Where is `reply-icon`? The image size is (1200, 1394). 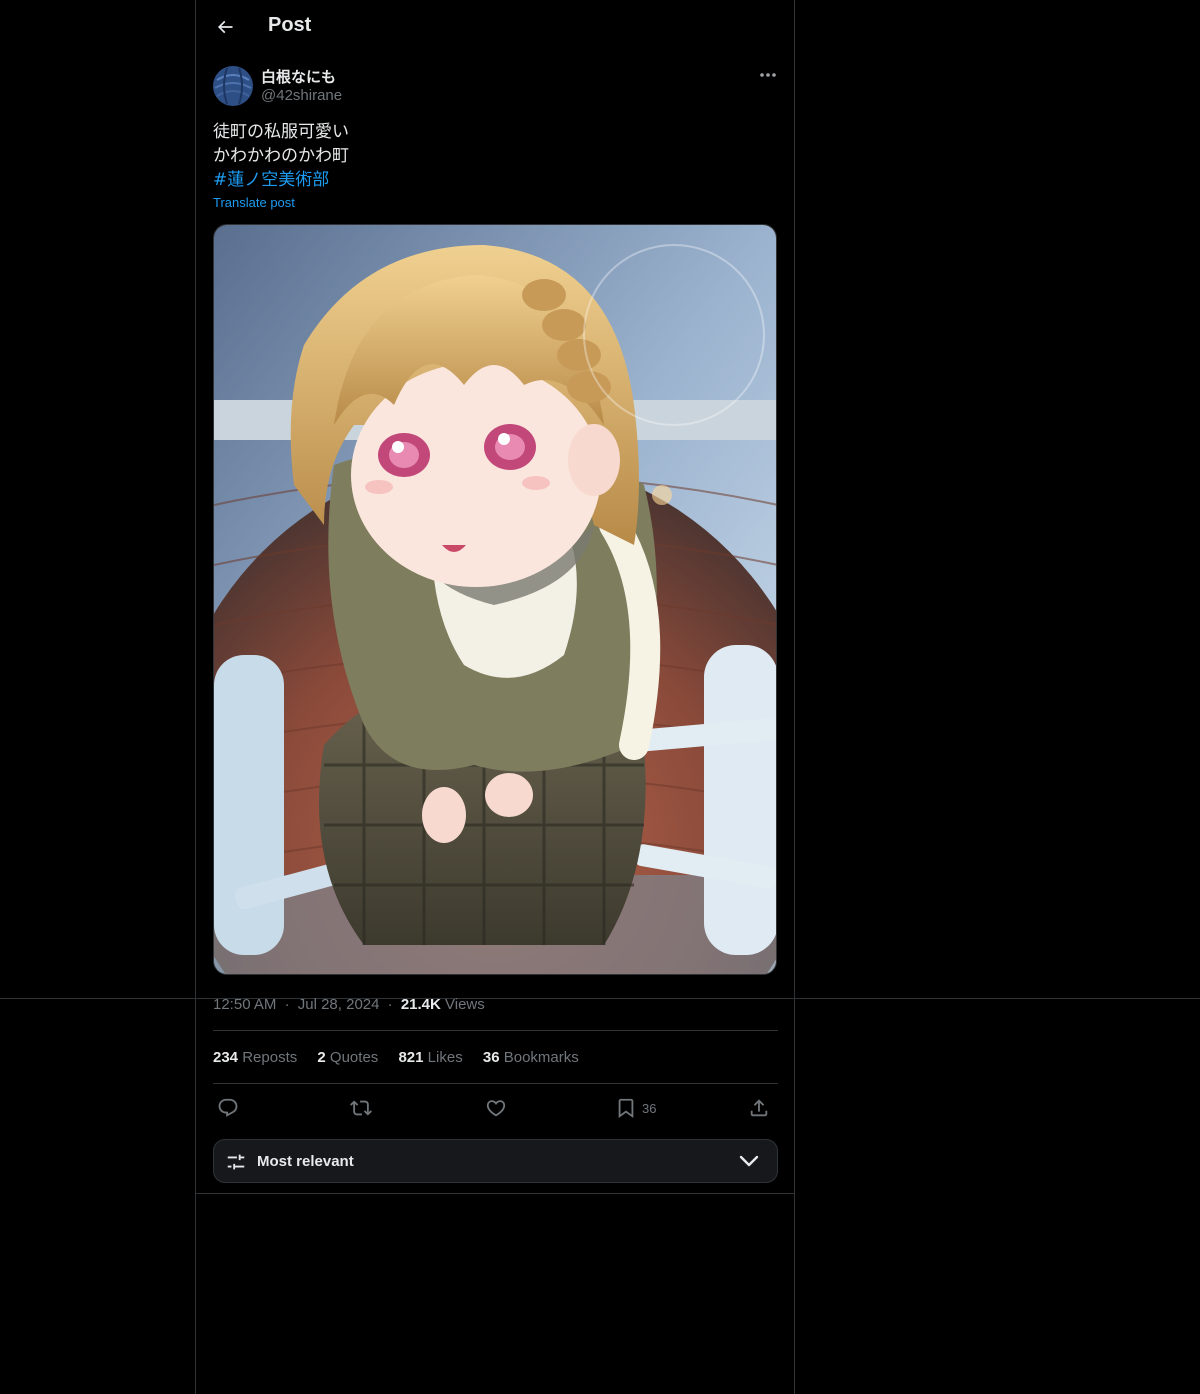
reply-icon is located at coordinates (228, 1107).